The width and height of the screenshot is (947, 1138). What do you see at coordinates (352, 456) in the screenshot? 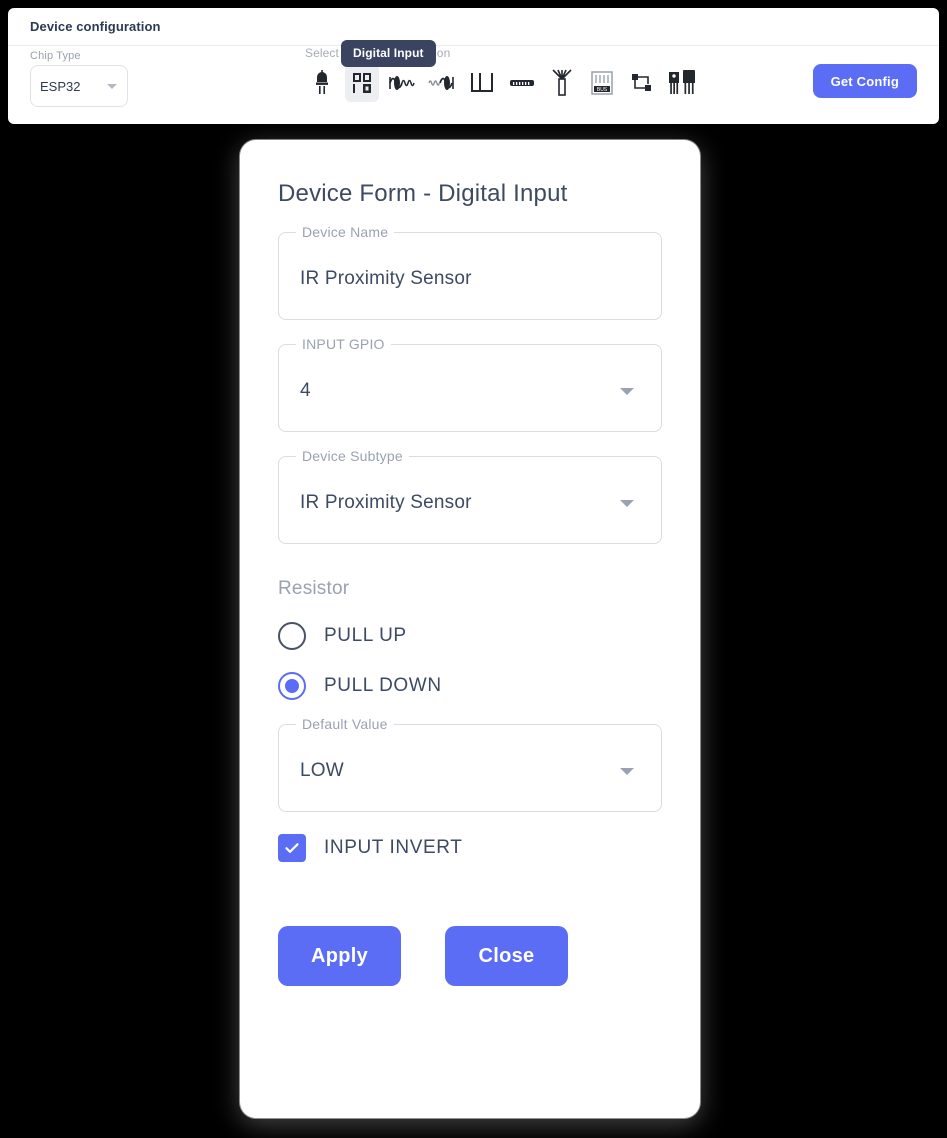
I see `device-subtype-label: Device Subtype` at bounding box center [352, 456].